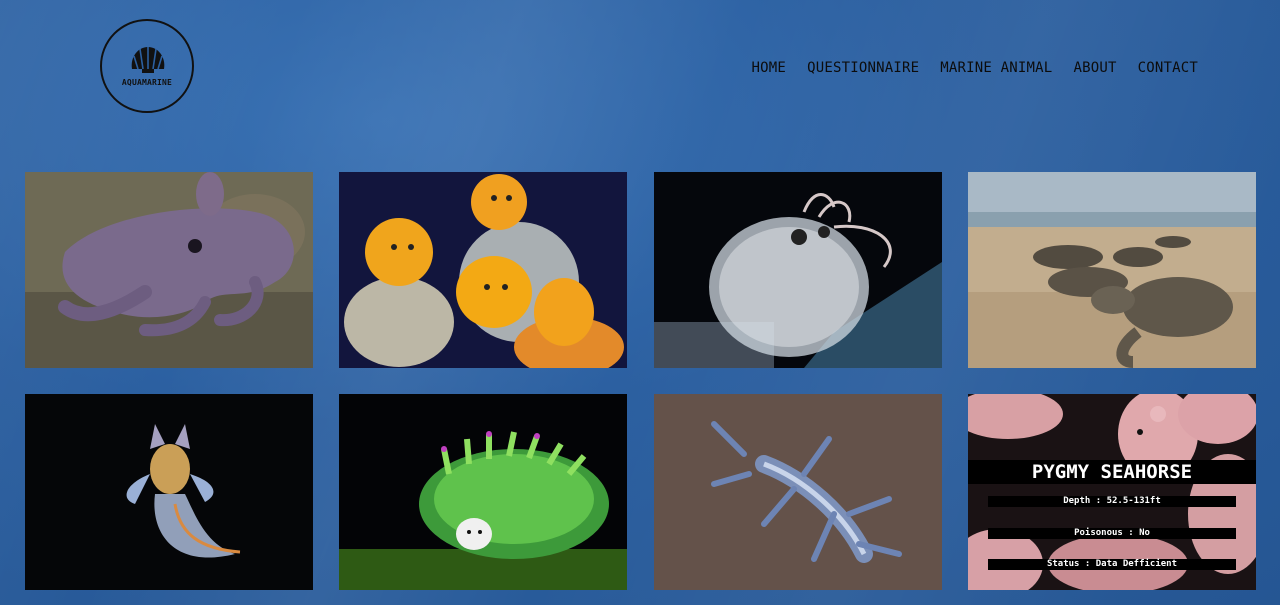 The height and width of the screenshot is (605, 1280). What do you see at coordinates (1112, 564) in the screenshot?
I see `animal-status: Status : Data Defficient` at bounding box center [1112, 564].